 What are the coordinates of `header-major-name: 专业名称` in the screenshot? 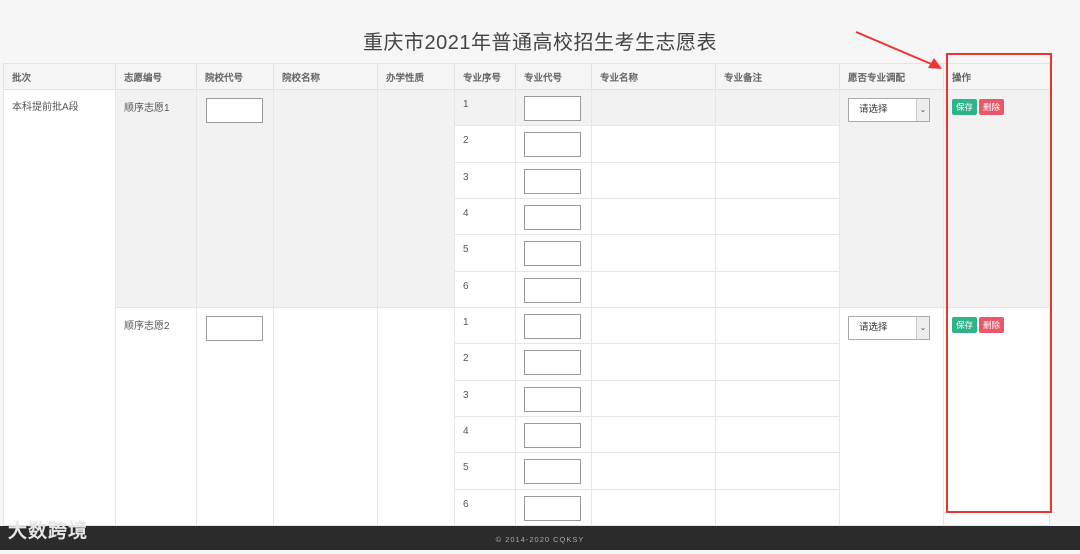 It's located at (653, 76).